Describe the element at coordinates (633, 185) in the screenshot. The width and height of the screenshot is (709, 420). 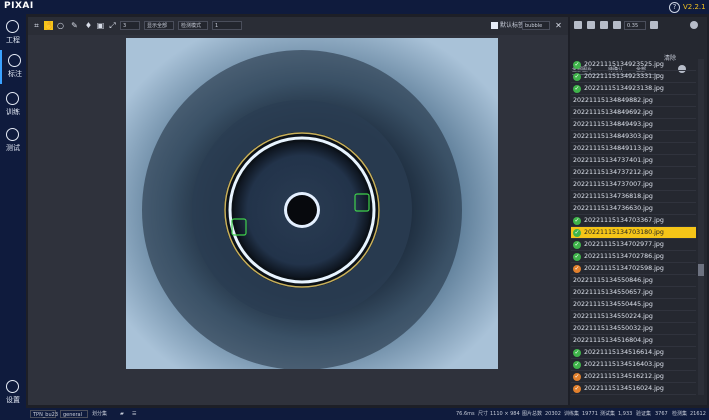
I see `file-list-item: 20221115134737007.jpg` at that location.